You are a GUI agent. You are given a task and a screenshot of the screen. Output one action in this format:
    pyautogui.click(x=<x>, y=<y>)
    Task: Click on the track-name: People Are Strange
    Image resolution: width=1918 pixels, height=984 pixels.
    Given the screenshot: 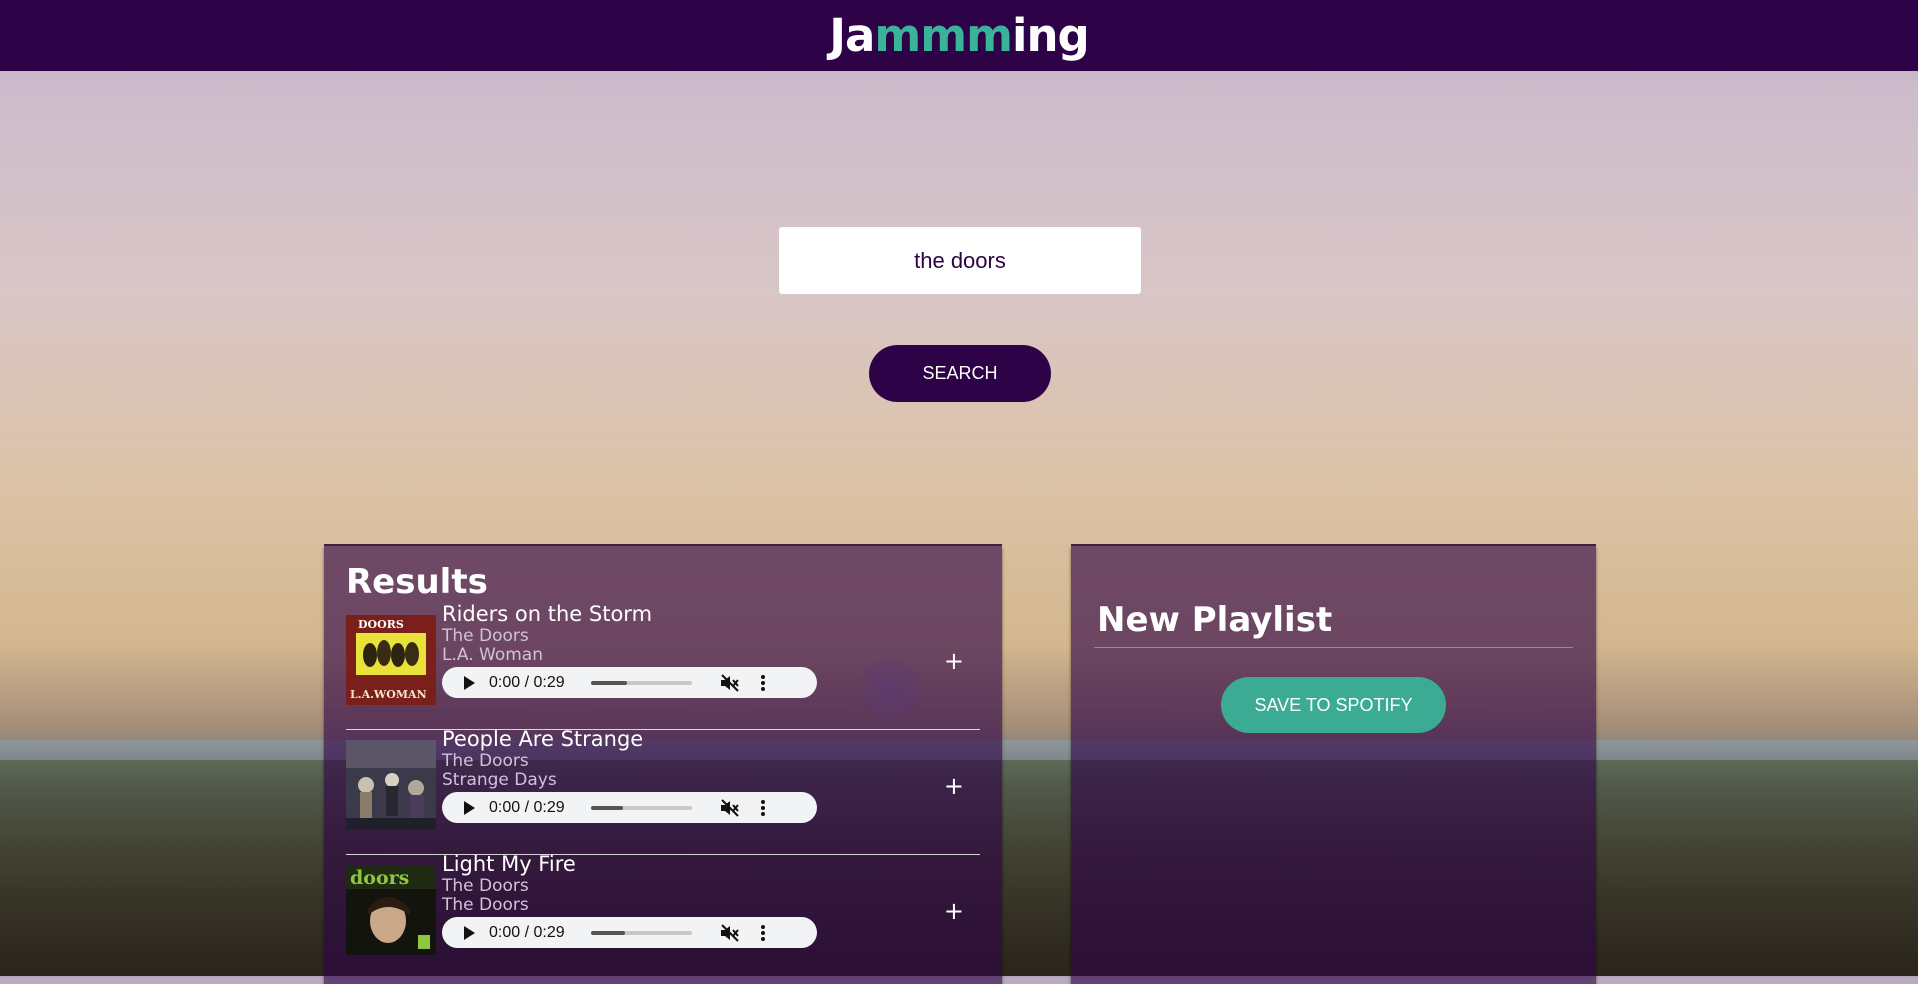 What is the action you would take?
    pyautogui.click(x=543, y=739)
    